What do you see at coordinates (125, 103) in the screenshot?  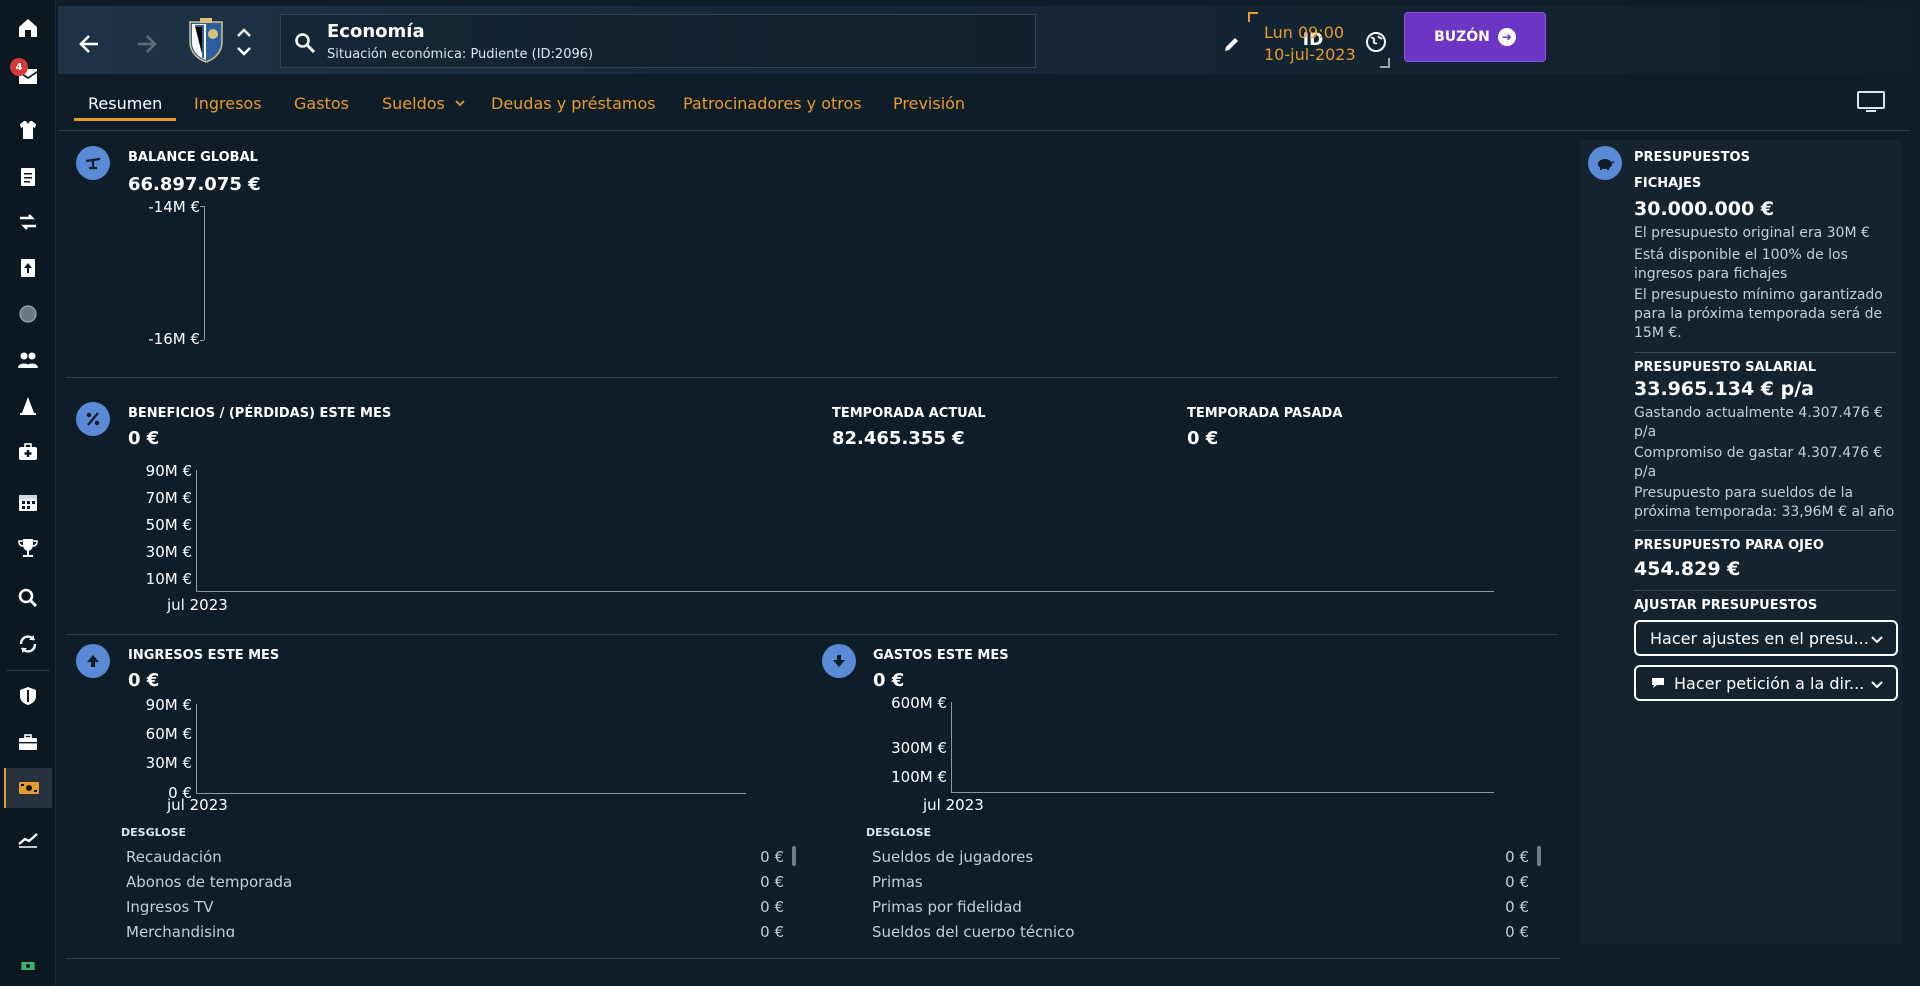 I see `tab-resumen: Resumen` at bounding box center [125, 103].